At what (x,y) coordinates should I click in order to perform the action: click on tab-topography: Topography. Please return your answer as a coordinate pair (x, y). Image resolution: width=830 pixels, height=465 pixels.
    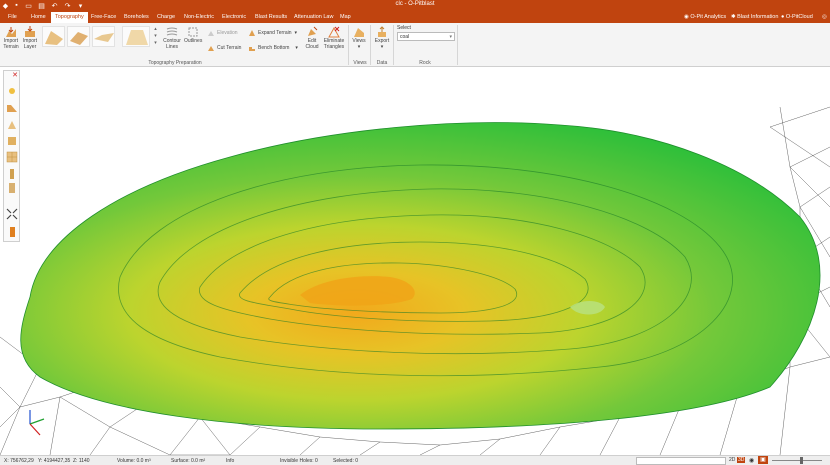
    Looking at the image, I should click on (69, 17).